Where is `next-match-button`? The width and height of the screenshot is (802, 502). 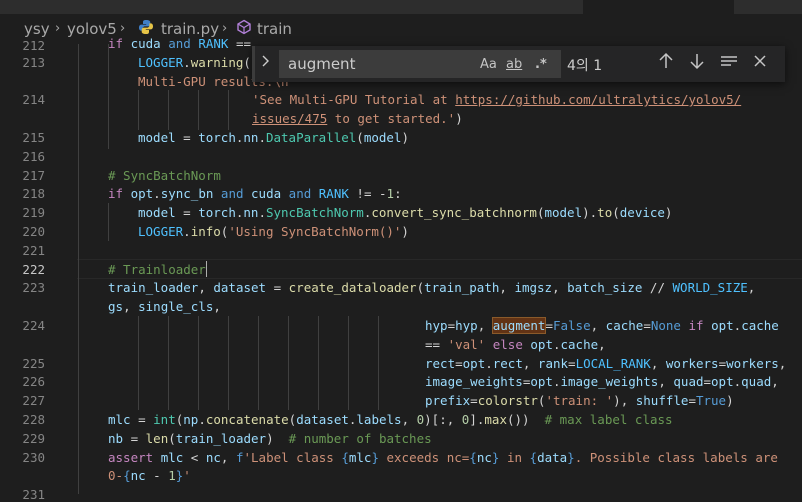 next-match-button is located at coordinates (697, 63).